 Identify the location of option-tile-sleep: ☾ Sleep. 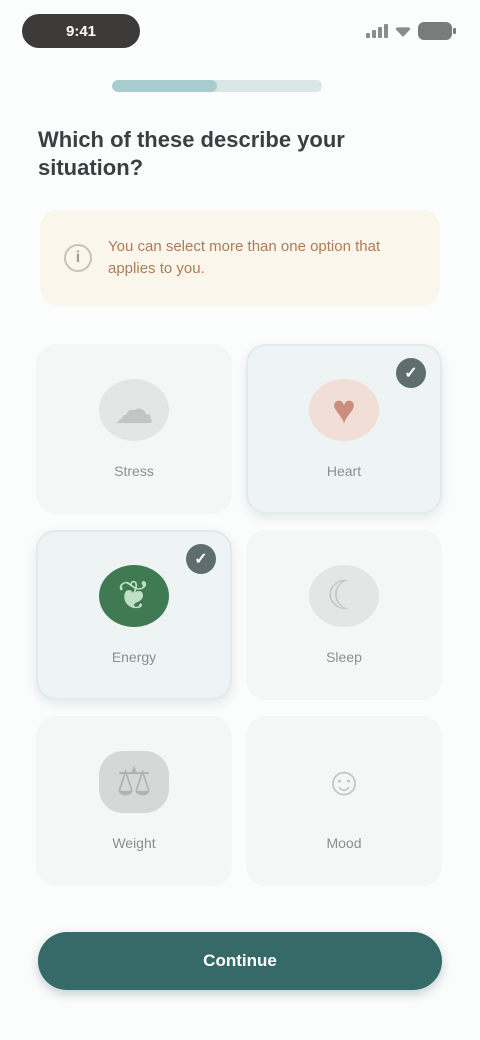
(344, 615).